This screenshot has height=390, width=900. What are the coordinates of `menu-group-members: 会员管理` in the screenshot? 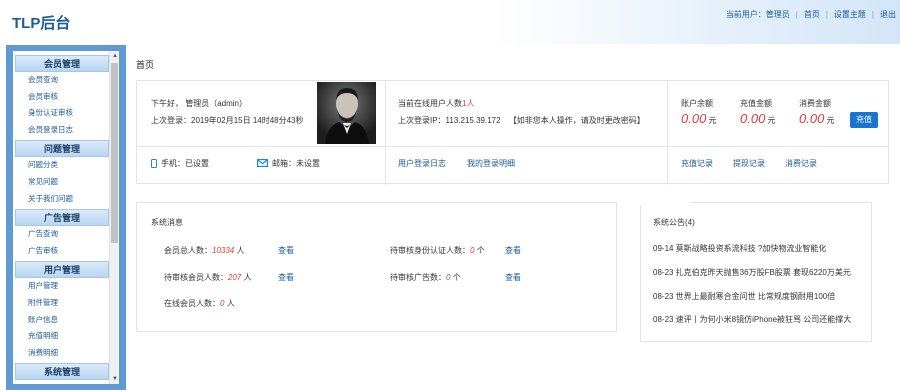 It's located at (62, 63).